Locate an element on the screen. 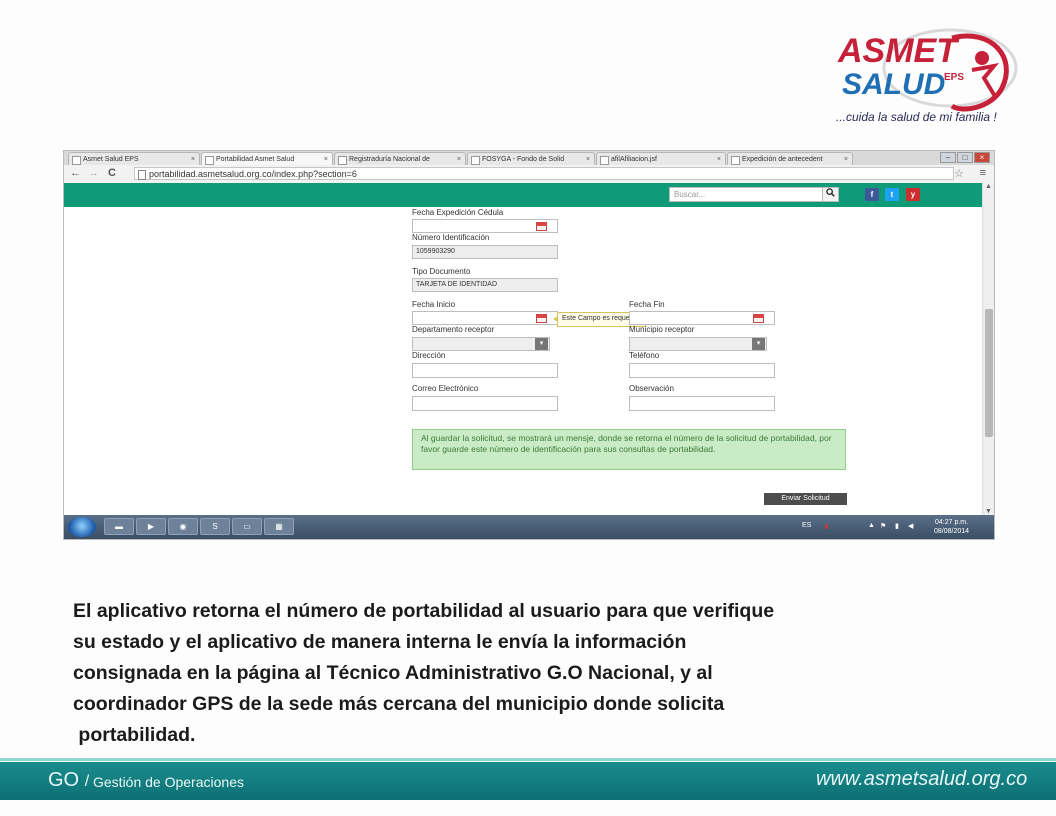  show-hidden-icons-icon: ▲ is located at coordinates (871, 525).